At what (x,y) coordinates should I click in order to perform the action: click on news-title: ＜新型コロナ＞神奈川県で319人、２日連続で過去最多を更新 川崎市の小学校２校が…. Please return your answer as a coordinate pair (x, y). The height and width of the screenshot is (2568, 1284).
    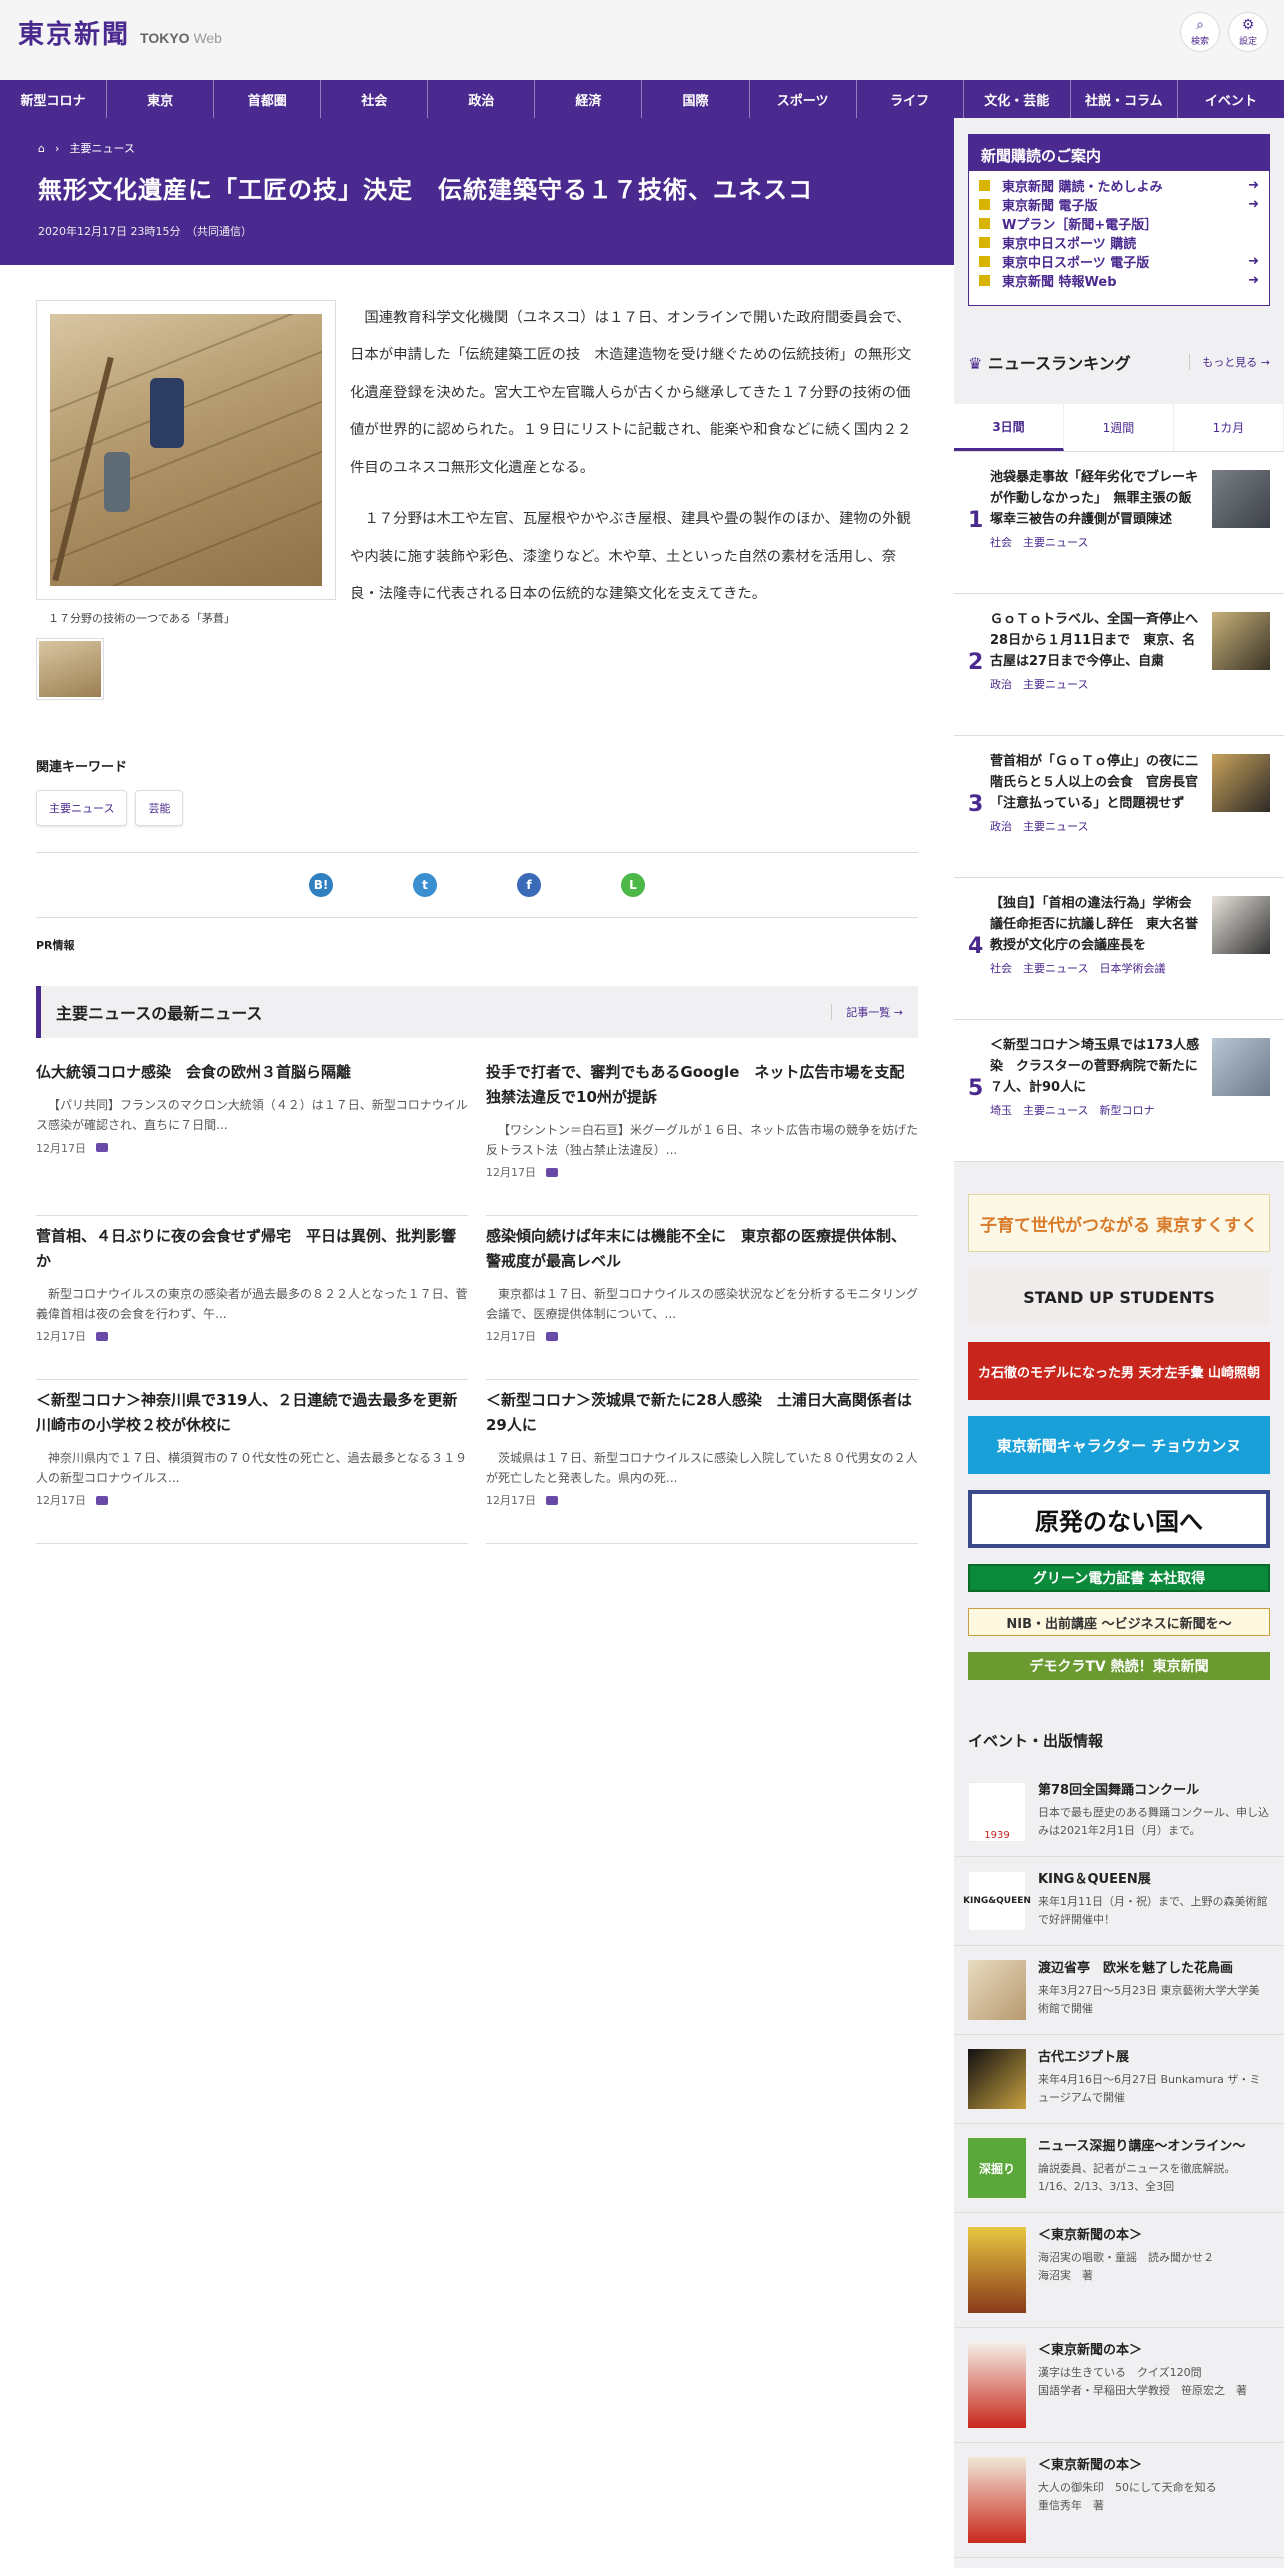
    Looking at the image, I should click on (254, 1413).